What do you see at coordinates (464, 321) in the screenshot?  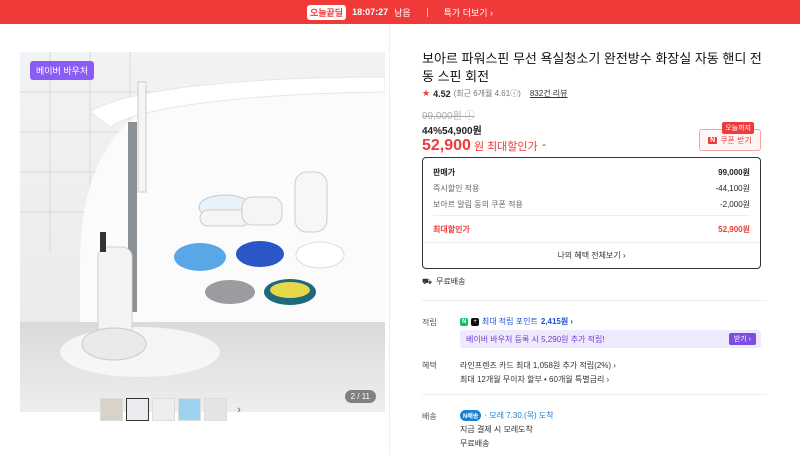 I see `naver-pay-icon: N` at bounding box center [464, 321].